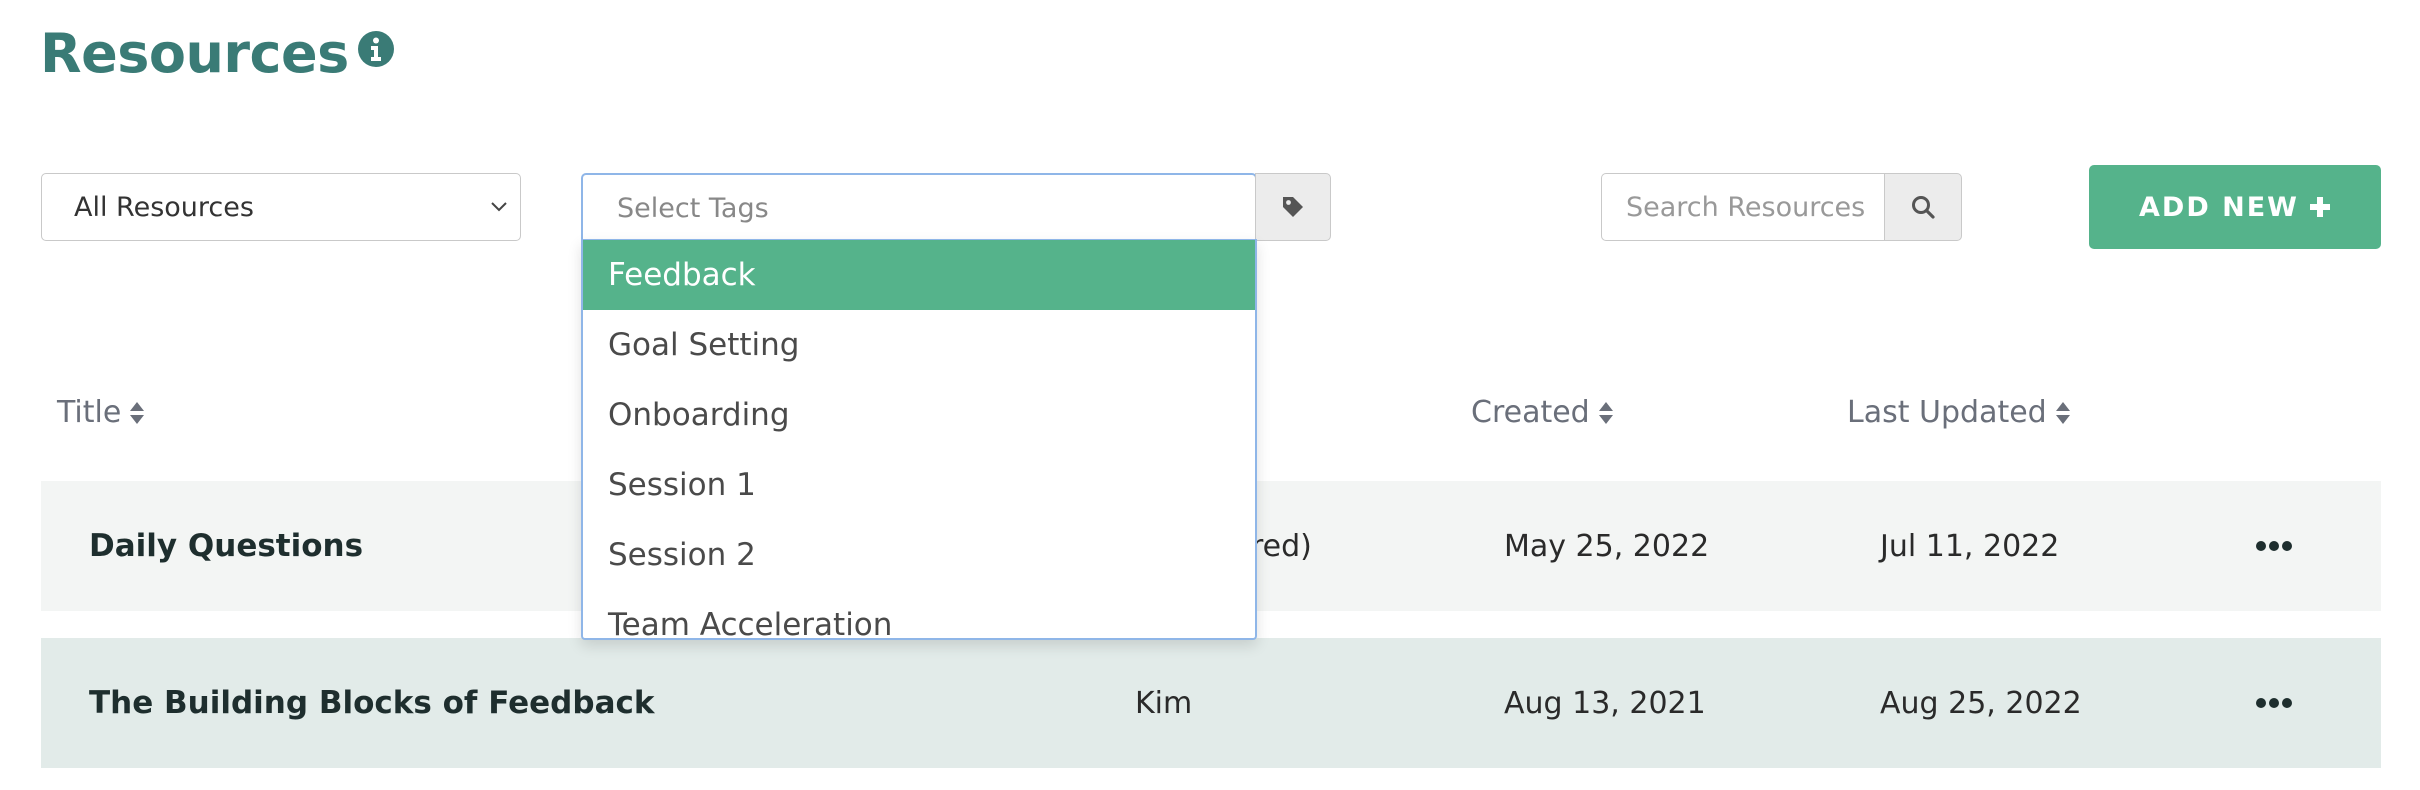 This screenshot has height=790, width=2420. I want to click on resource-type-select: All Resources, so click(281, 207).